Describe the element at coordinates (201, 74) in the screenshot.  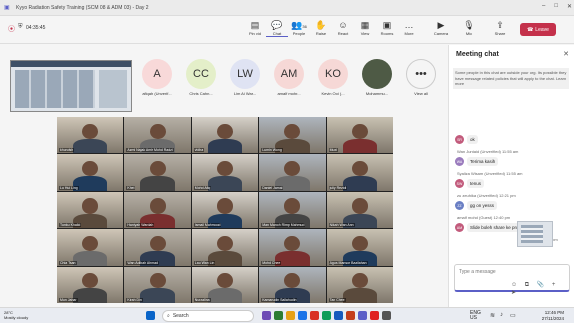
I see `avatar: CC` at that location.